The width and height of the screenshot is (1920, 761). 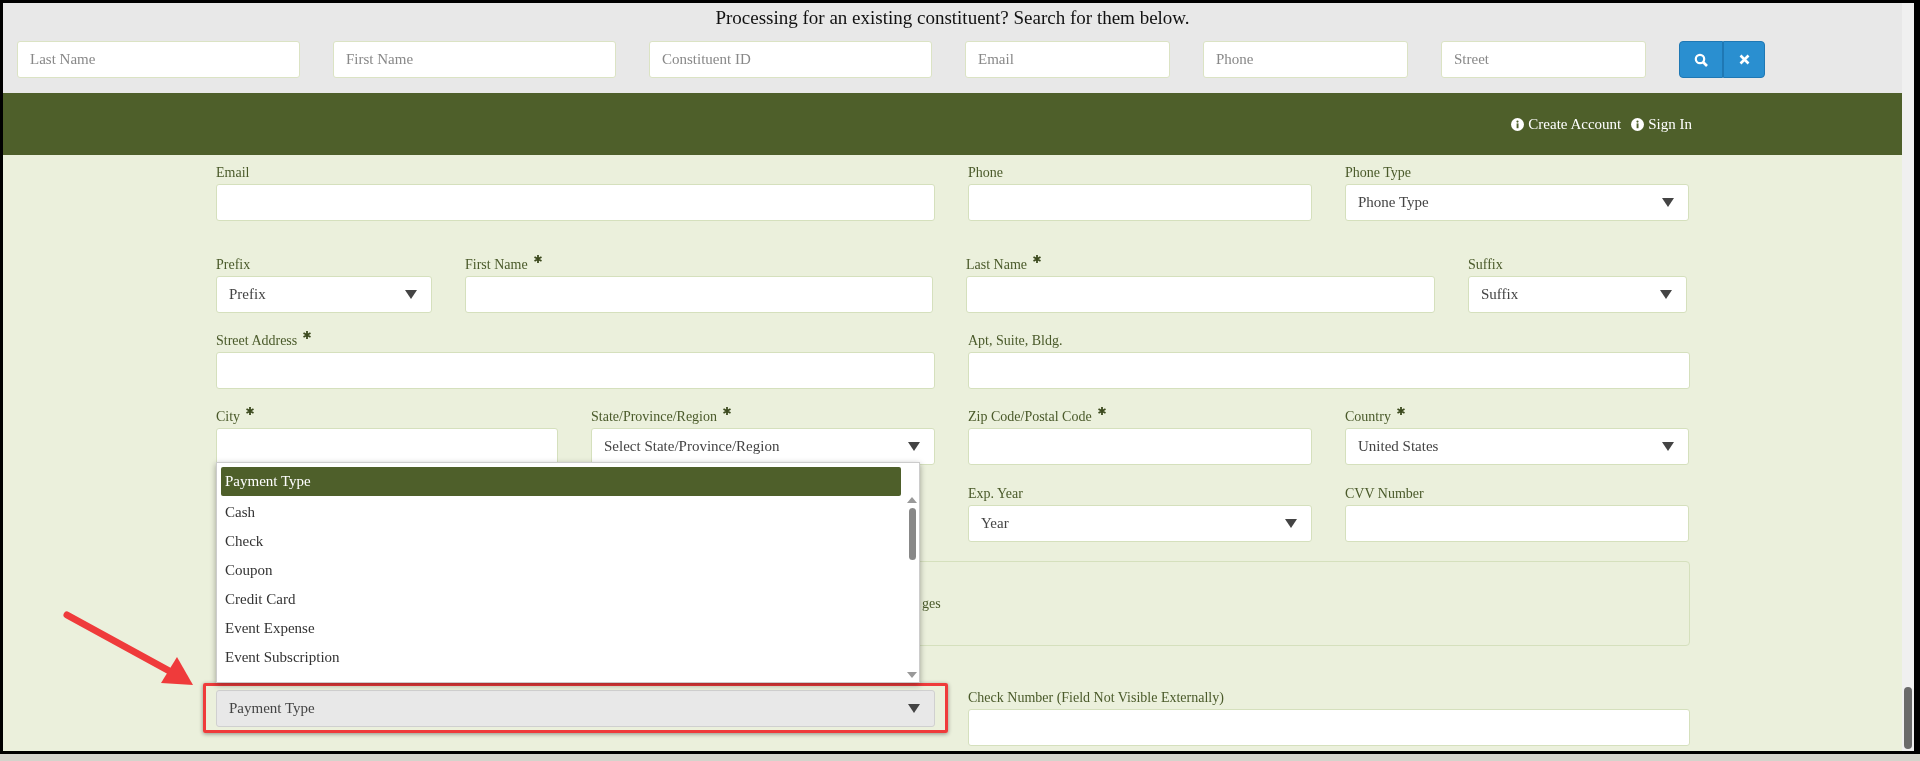 I want to click on select-field: United States, so click(x=1517, y=446).